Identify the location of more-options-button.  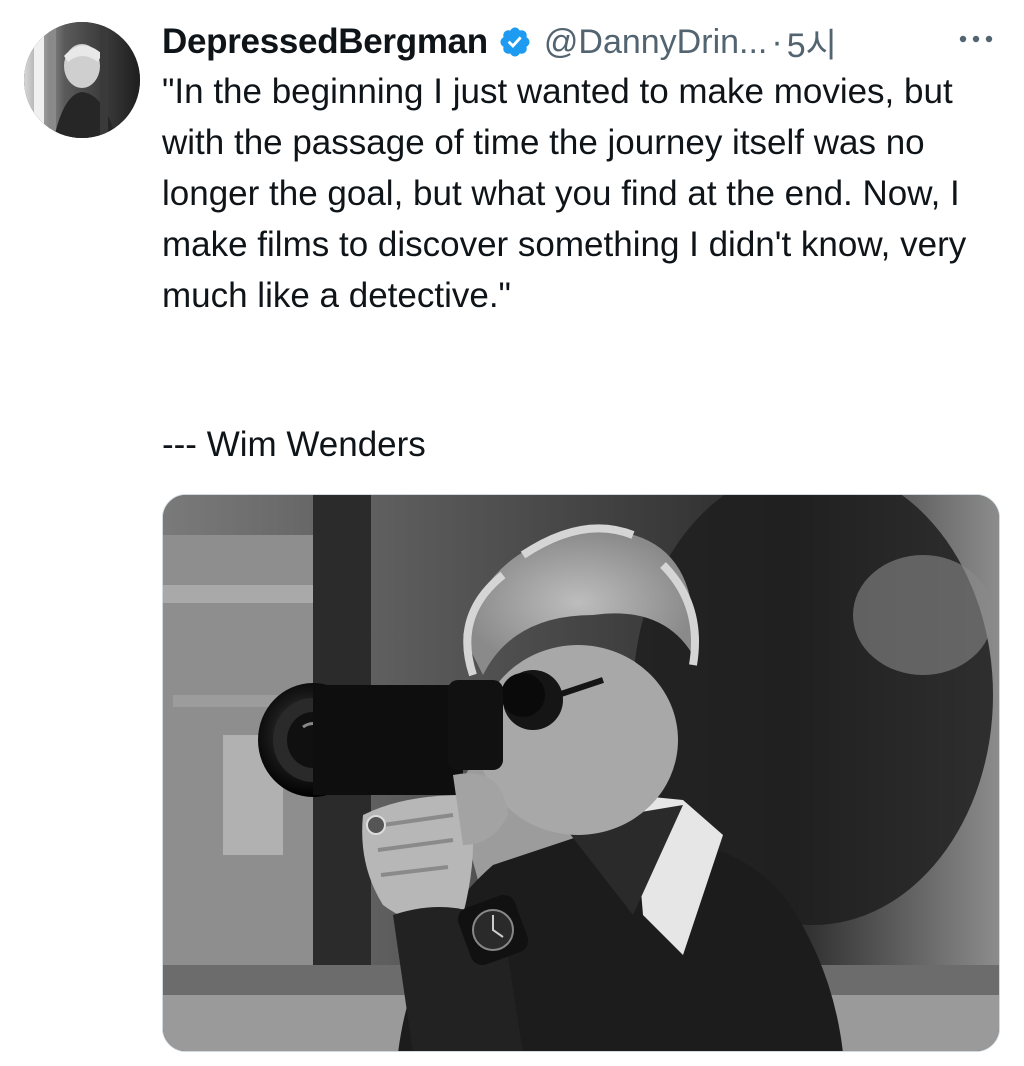
(976, 40).